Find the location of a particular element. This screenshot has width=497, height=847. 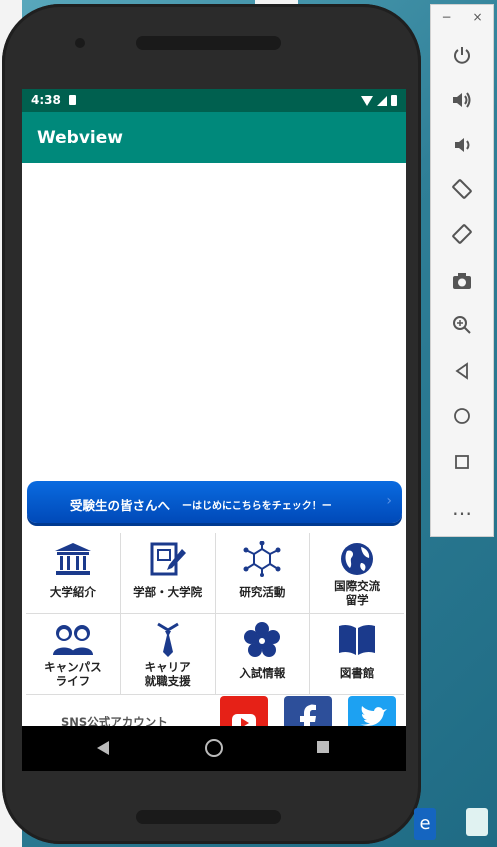

faculty-pencil-icon is located at coordinates (168, 559).